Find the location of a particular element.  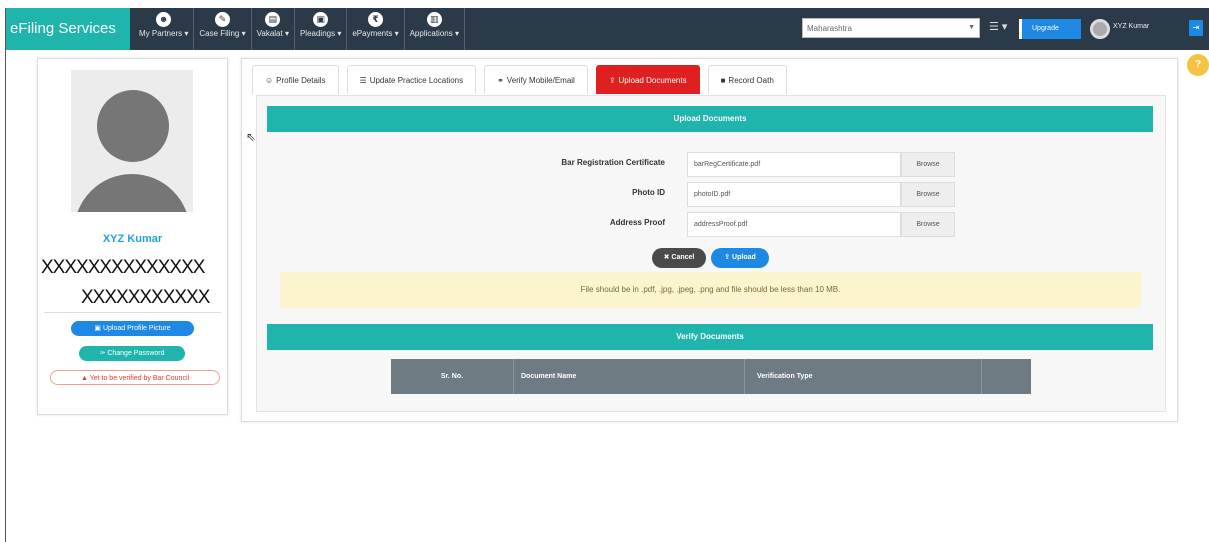

file-icon: ▥ is located at coordinates (434, 19).